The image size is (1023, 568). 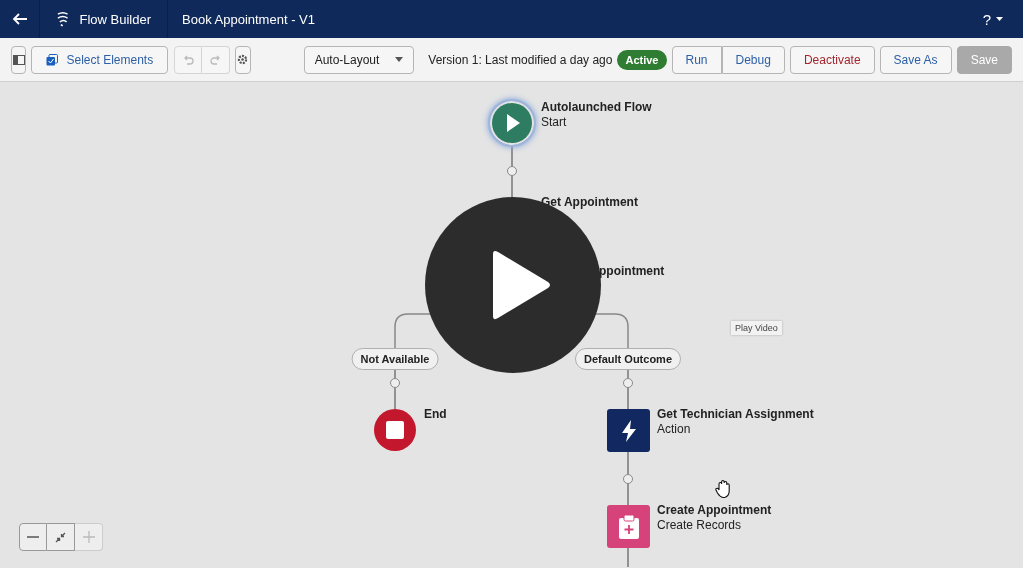 I want to click on outcome-label: Default Outcome, so click(x=628, y=359).